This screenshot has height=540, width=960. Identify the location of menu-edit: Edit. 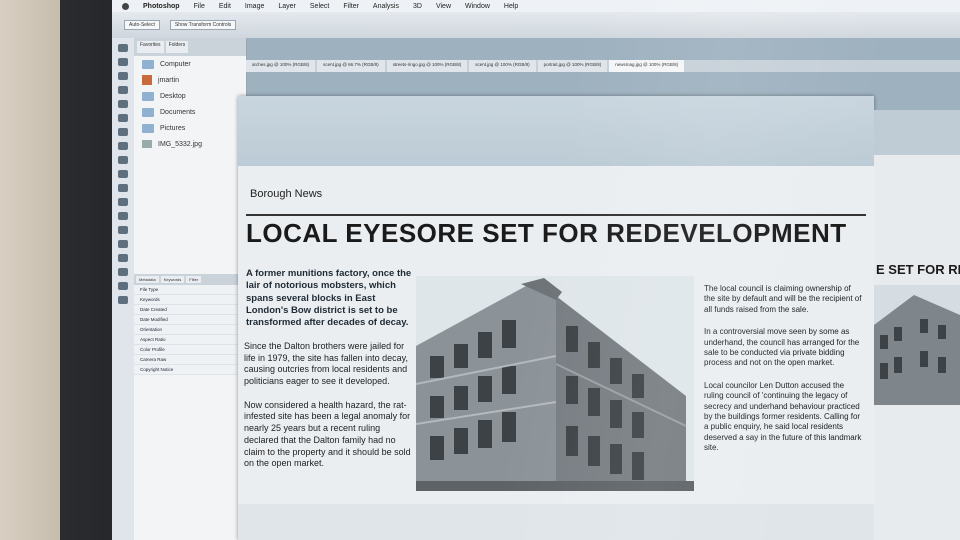
(225, 6).